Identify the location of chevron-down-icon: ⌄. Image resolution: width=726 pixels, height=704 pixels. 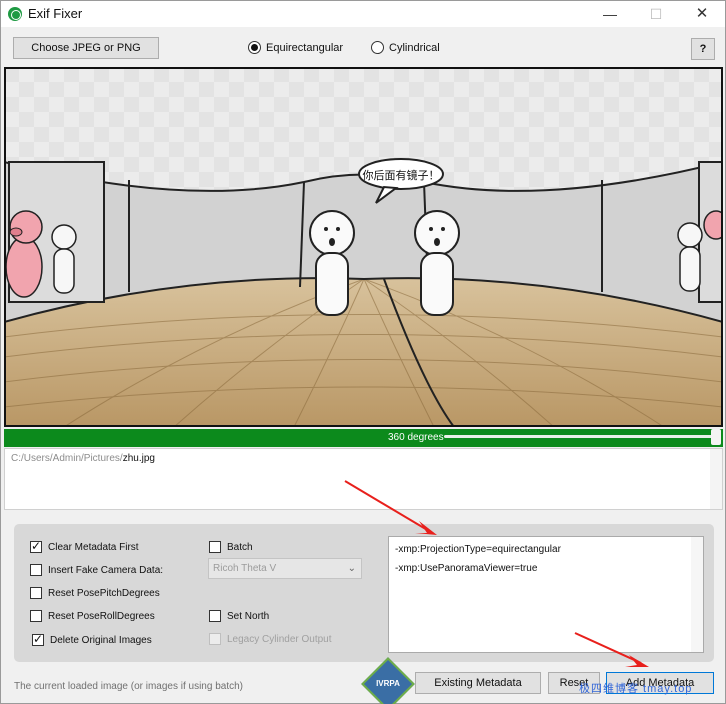
(351, 568).